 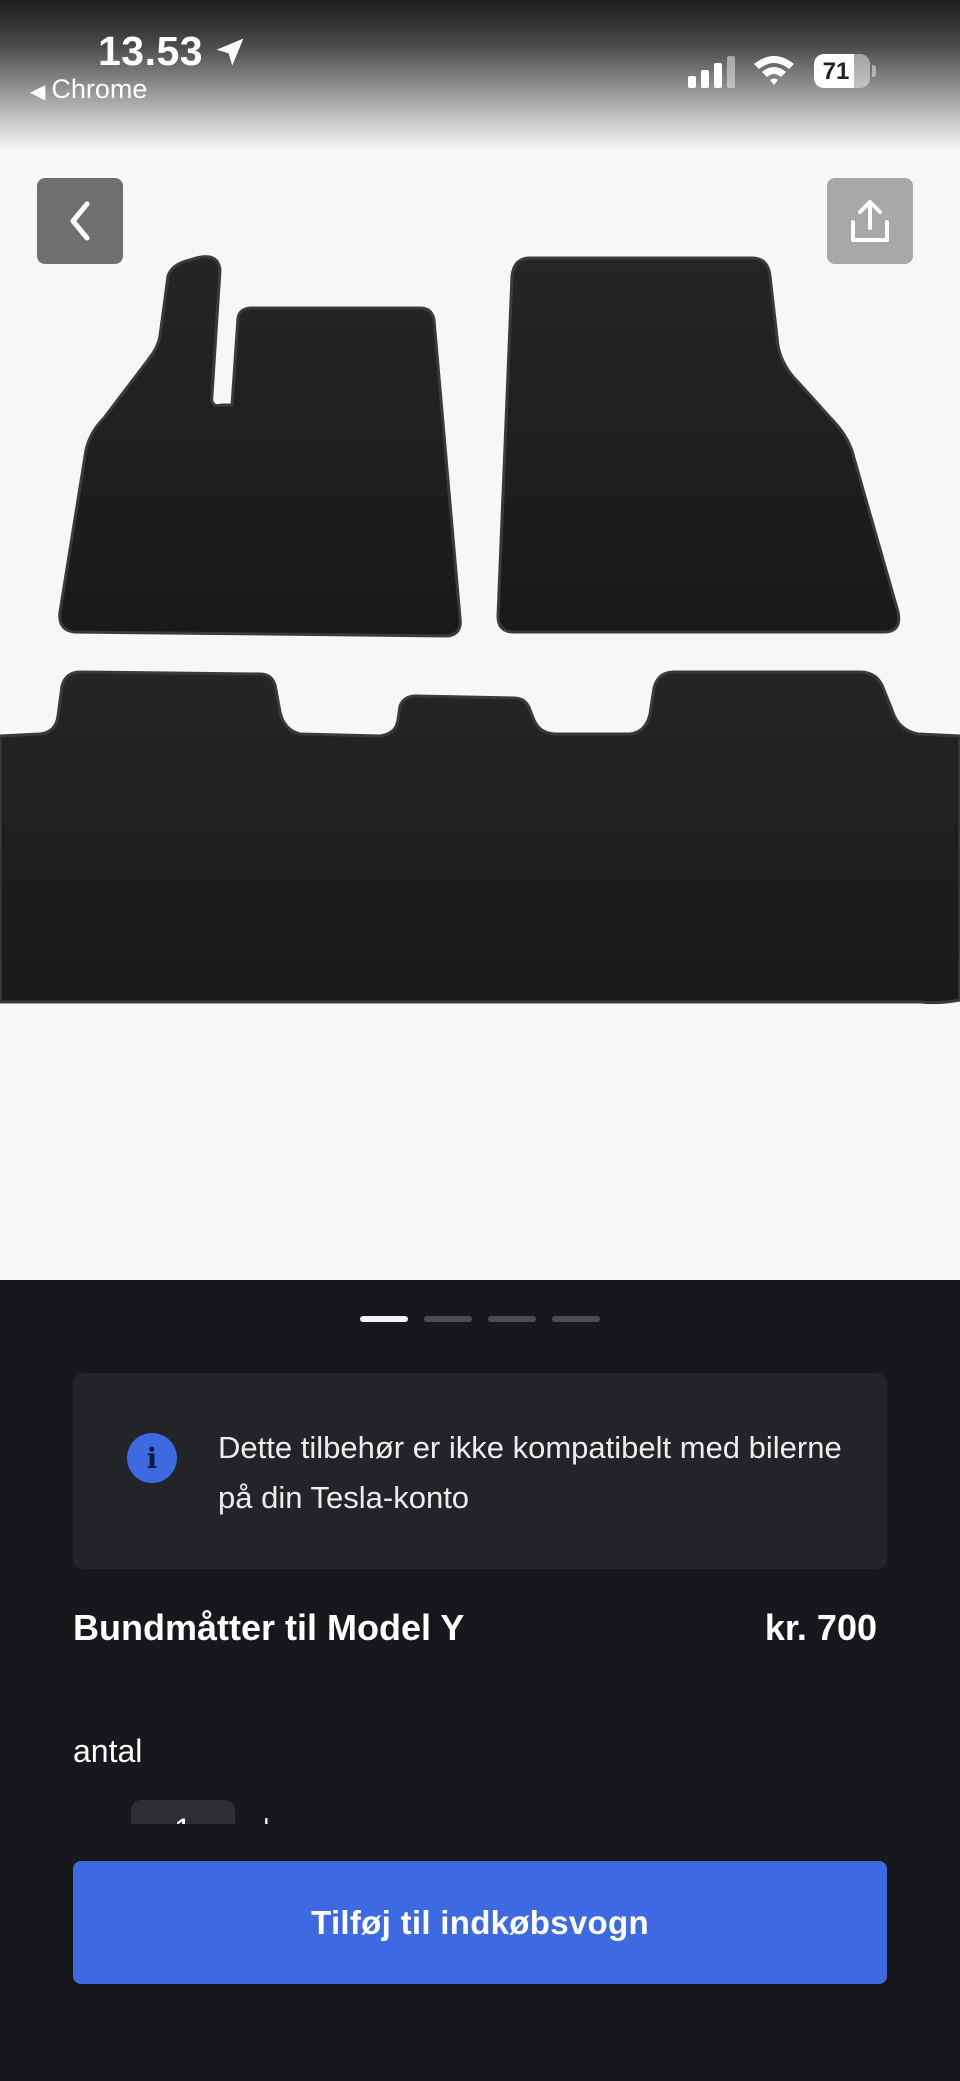 I want to click on product-price: kr. 700, so click(x=820, y=1627).